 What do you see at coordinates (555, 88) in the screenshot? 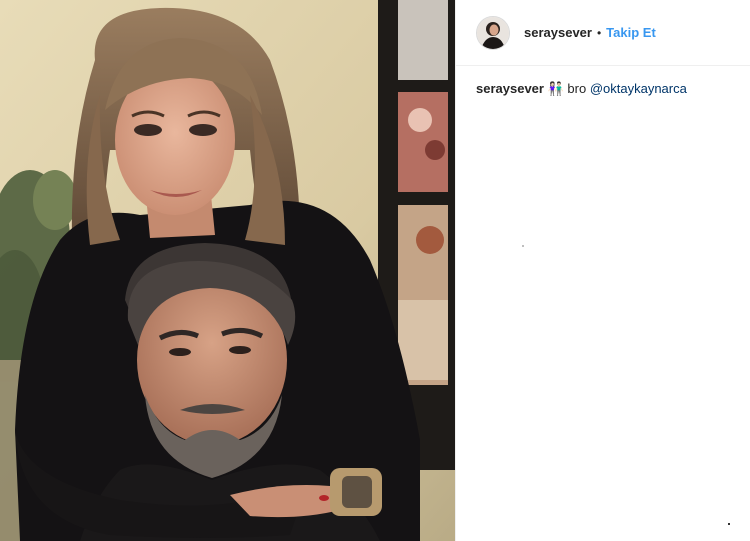
I see `caption-emoji: 👫🏻` at bounding box center [555, 88].